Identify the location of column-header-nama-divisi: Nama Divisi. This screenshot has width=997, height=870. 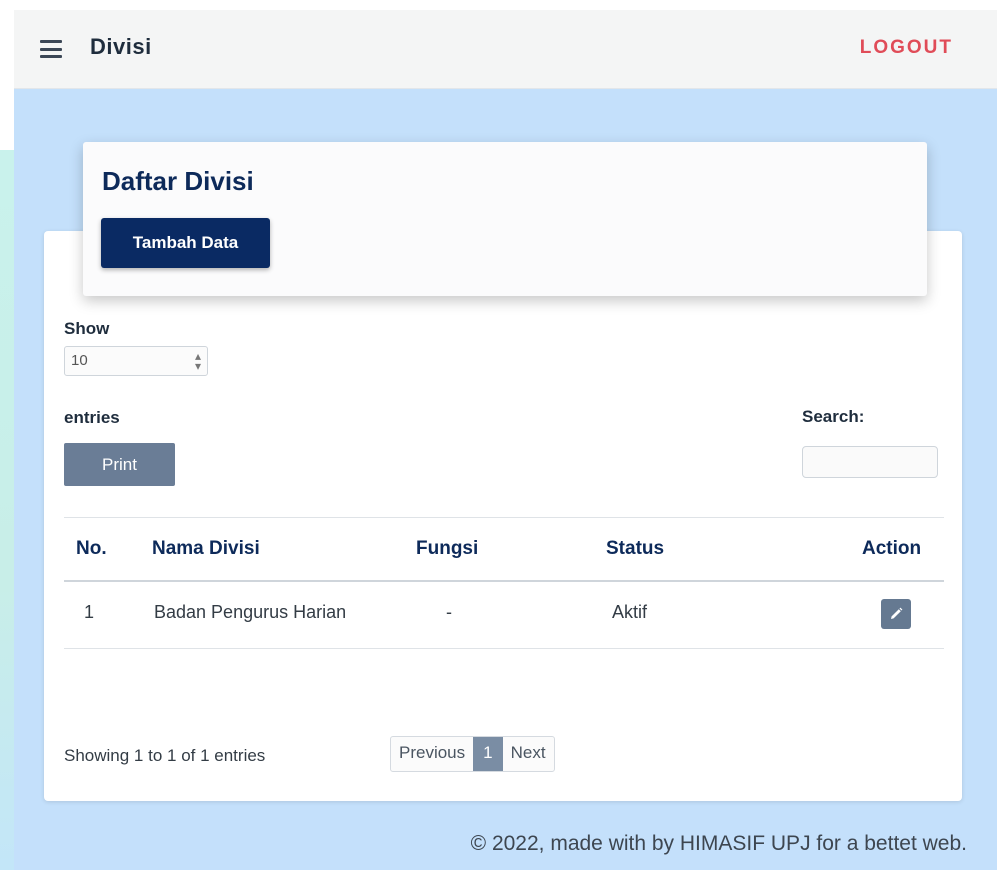
(206, 549).